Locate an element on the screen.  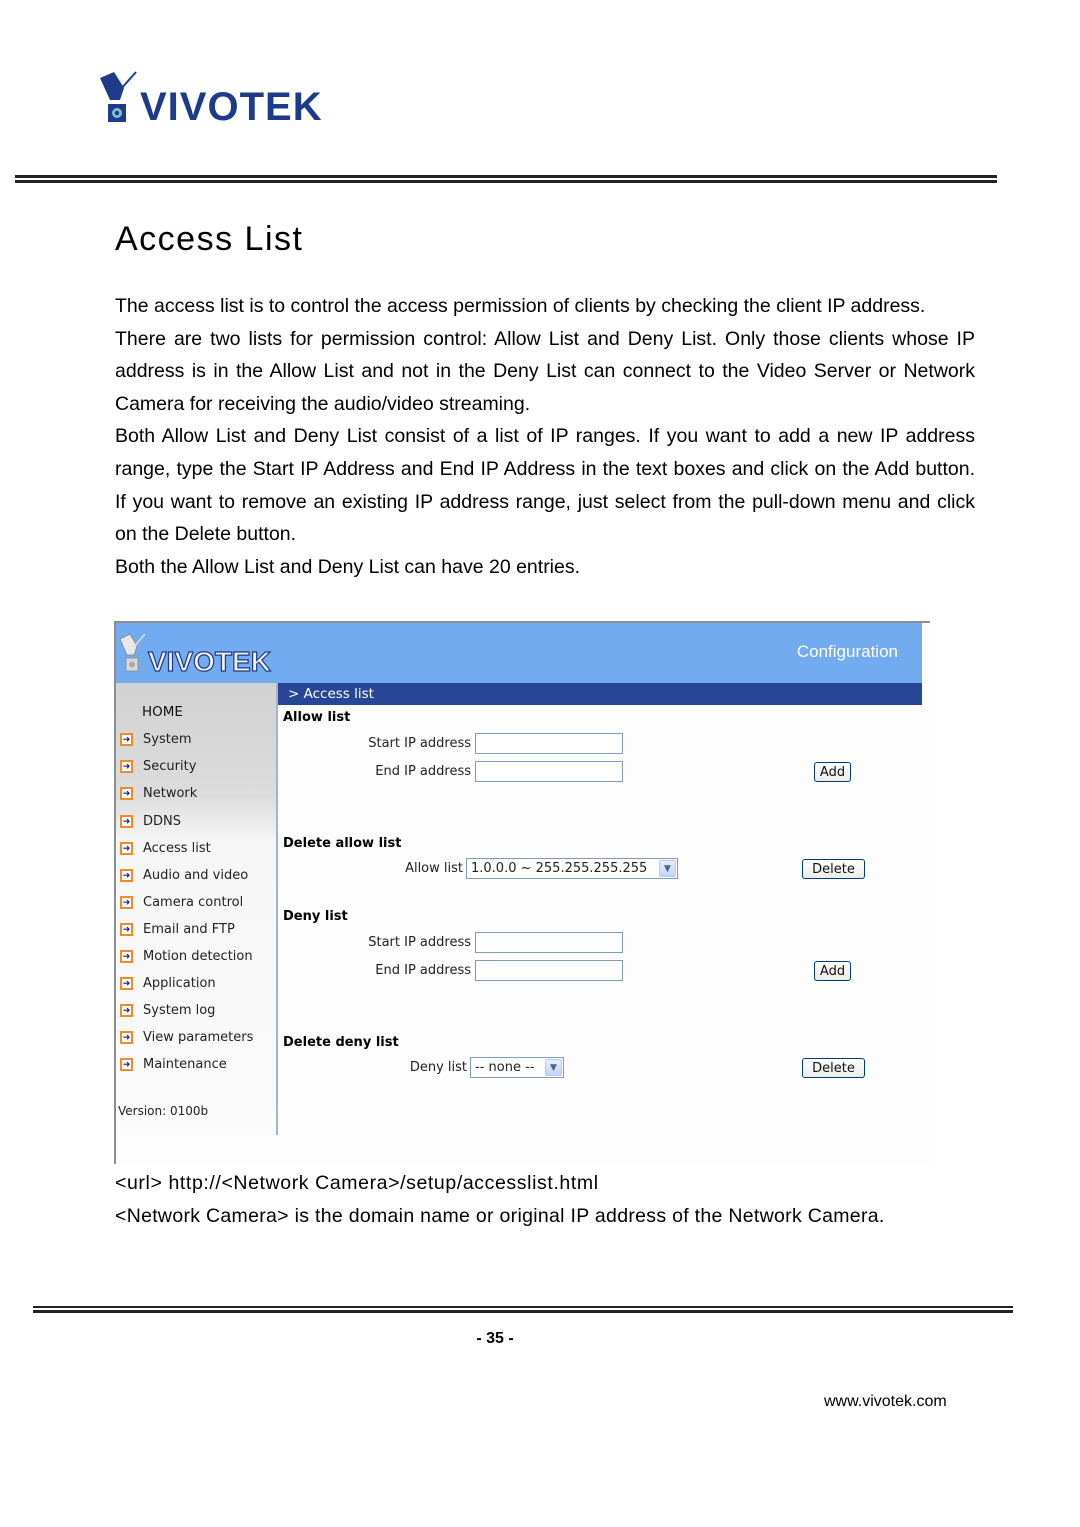
sidebar-item-system-log: ➜ System log is located at coordinates (167, 1010).